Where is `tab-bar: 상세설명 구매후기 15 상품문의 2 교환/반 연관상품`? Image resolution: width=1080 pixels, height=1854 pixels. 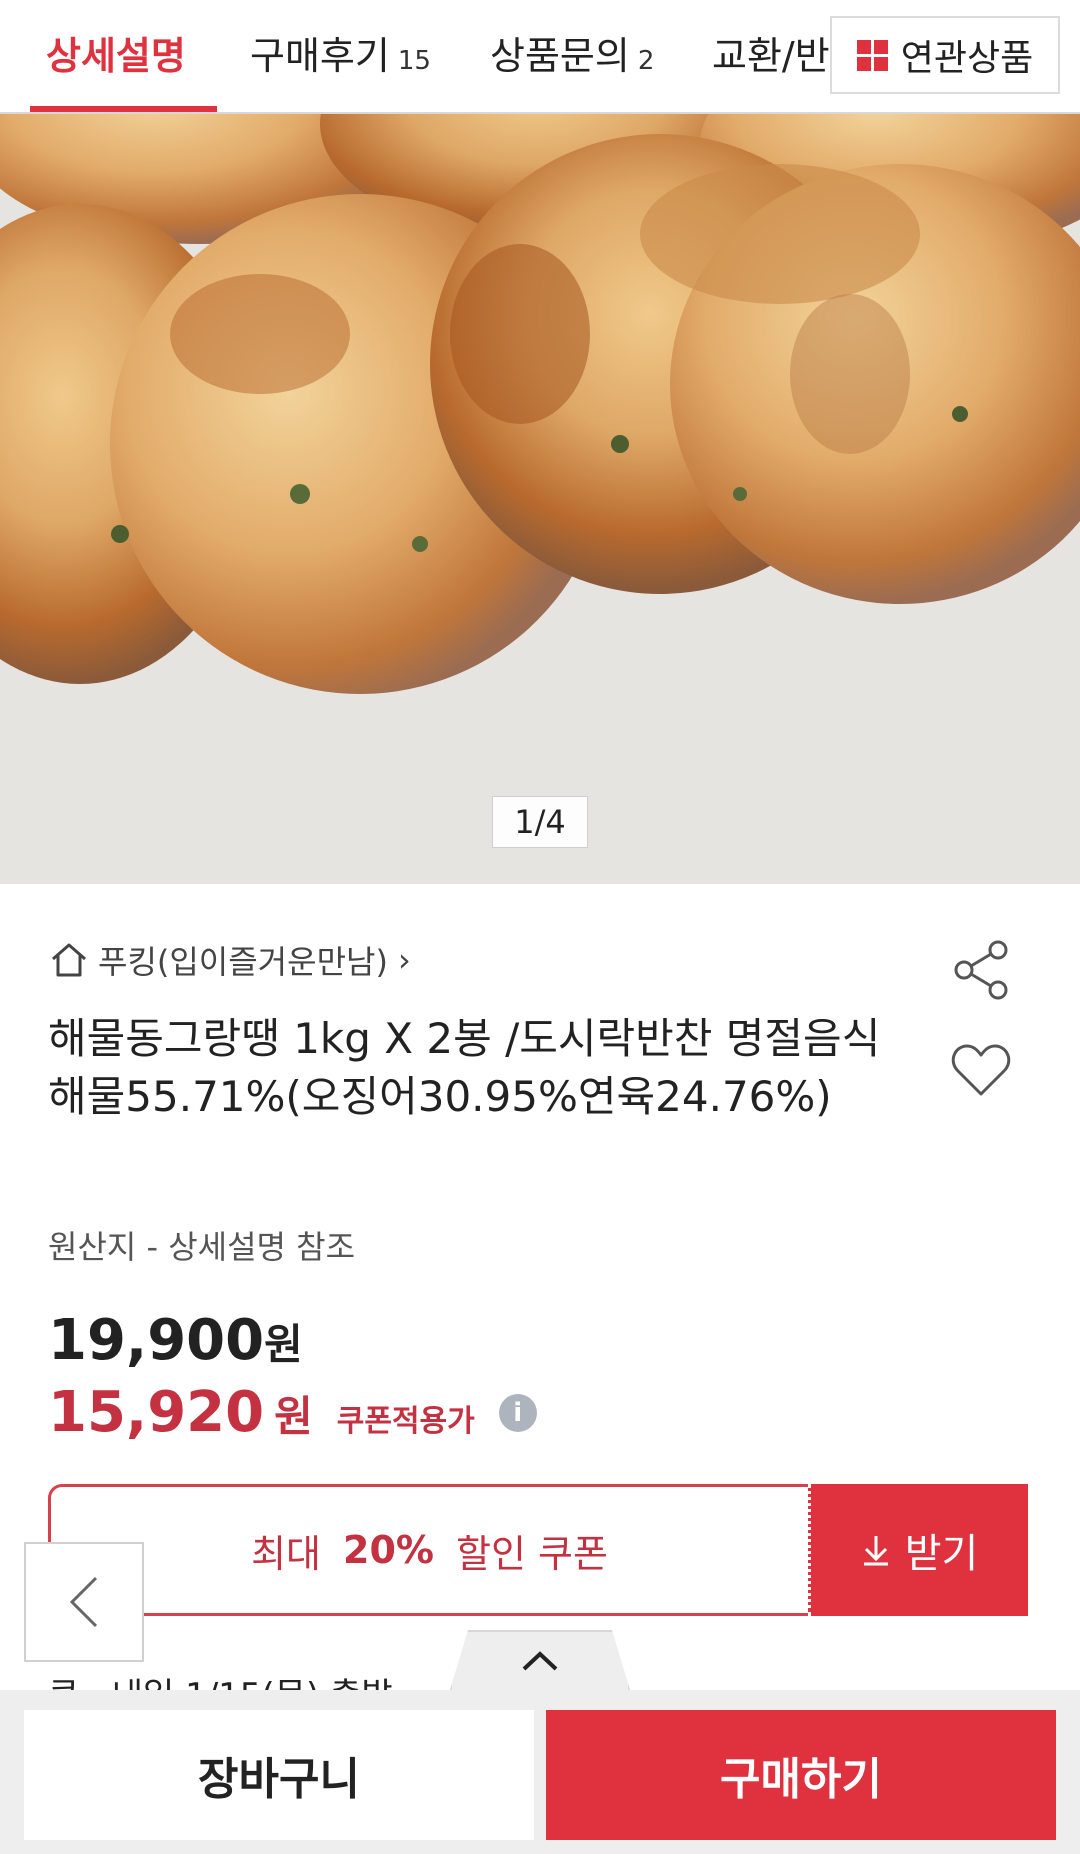 tab-bar: 상세설명 구매후기 15 상품문의 2 교환/반 연관상품 is located at coordinates (540, 57).